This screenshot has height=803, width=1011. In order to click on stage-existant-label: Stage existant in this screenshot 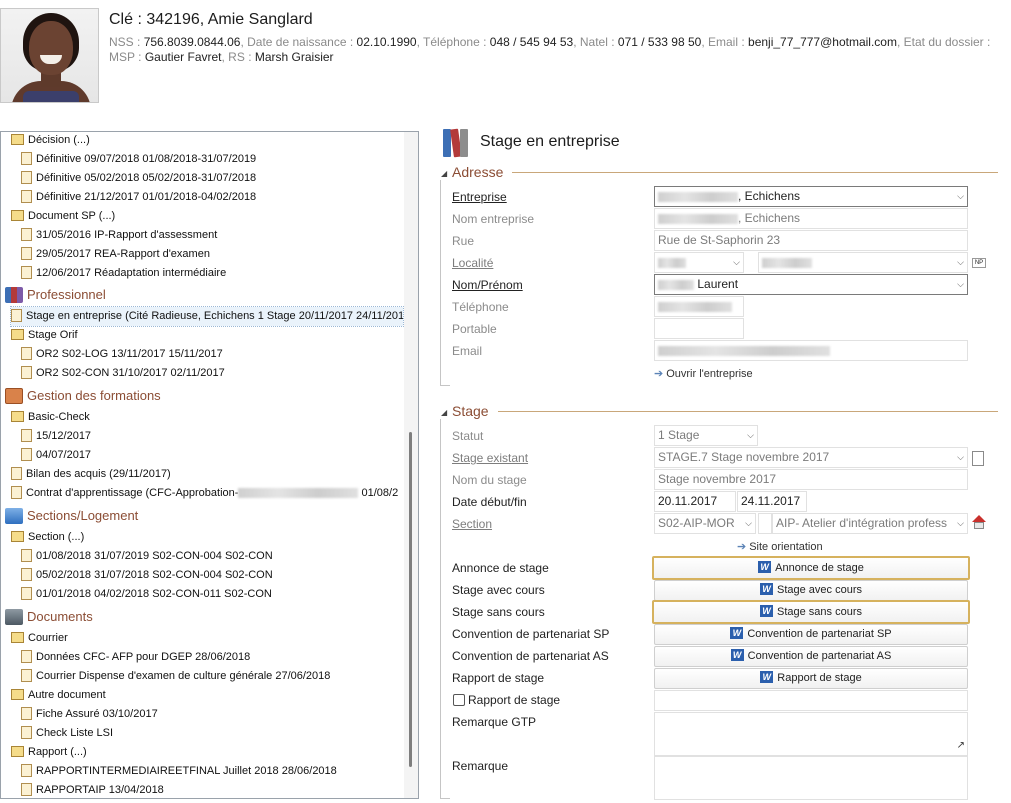, I will do `click(490, 458)`.